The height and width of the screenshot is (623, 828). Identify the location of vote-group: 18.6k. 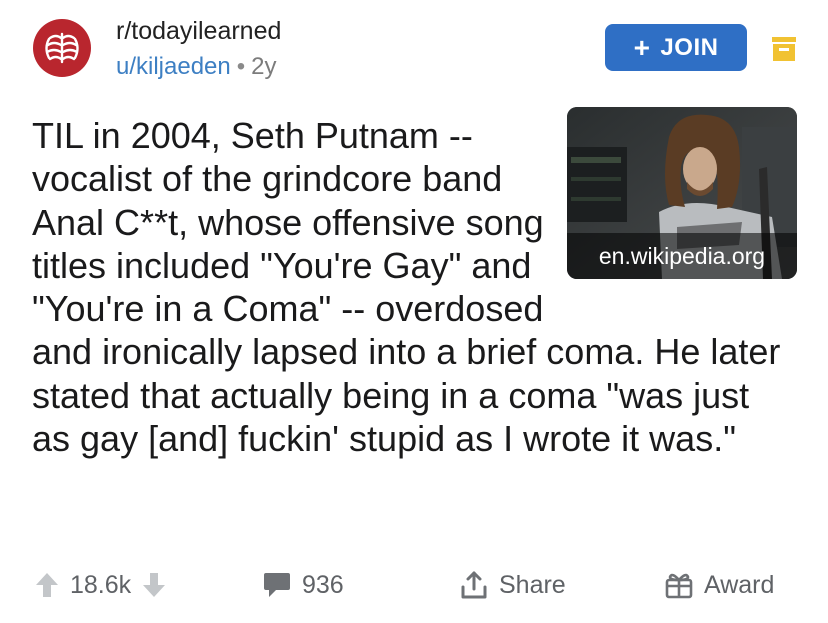
(100, 585).